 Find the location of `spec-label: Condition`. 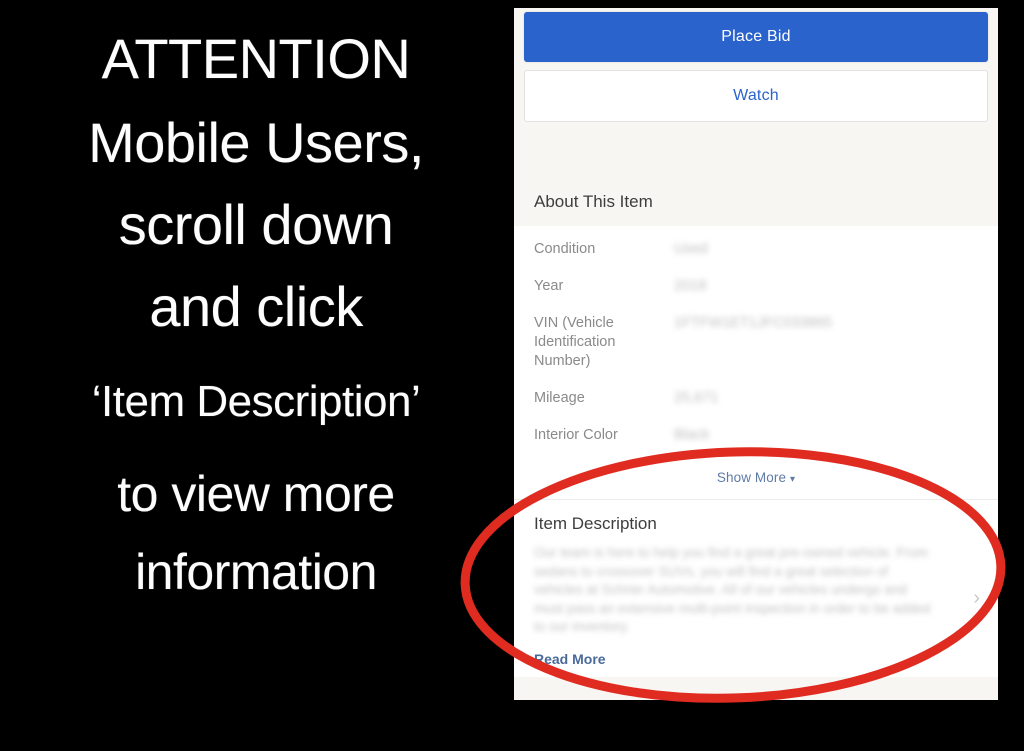

spec-label: Condition is located at coordinates (565, 249).